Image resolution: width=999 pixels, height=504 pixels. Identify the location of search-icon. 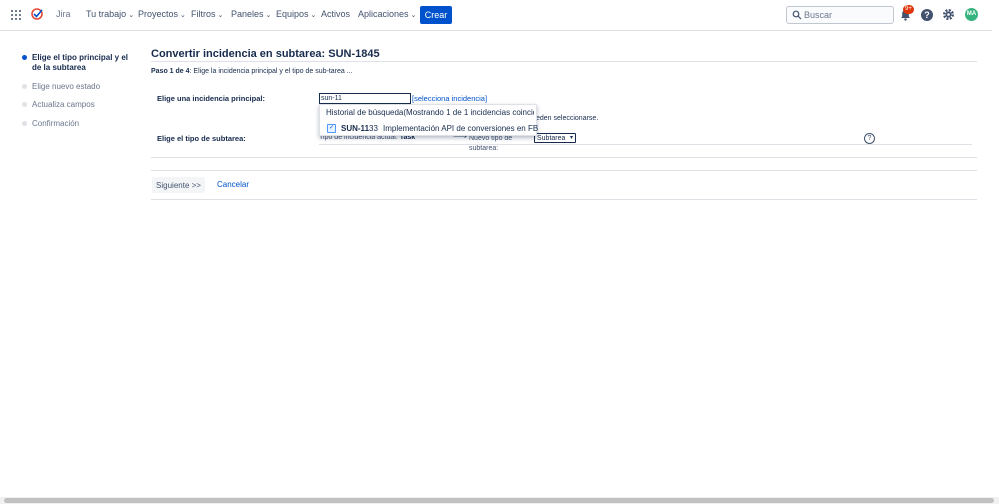
(797, 15).